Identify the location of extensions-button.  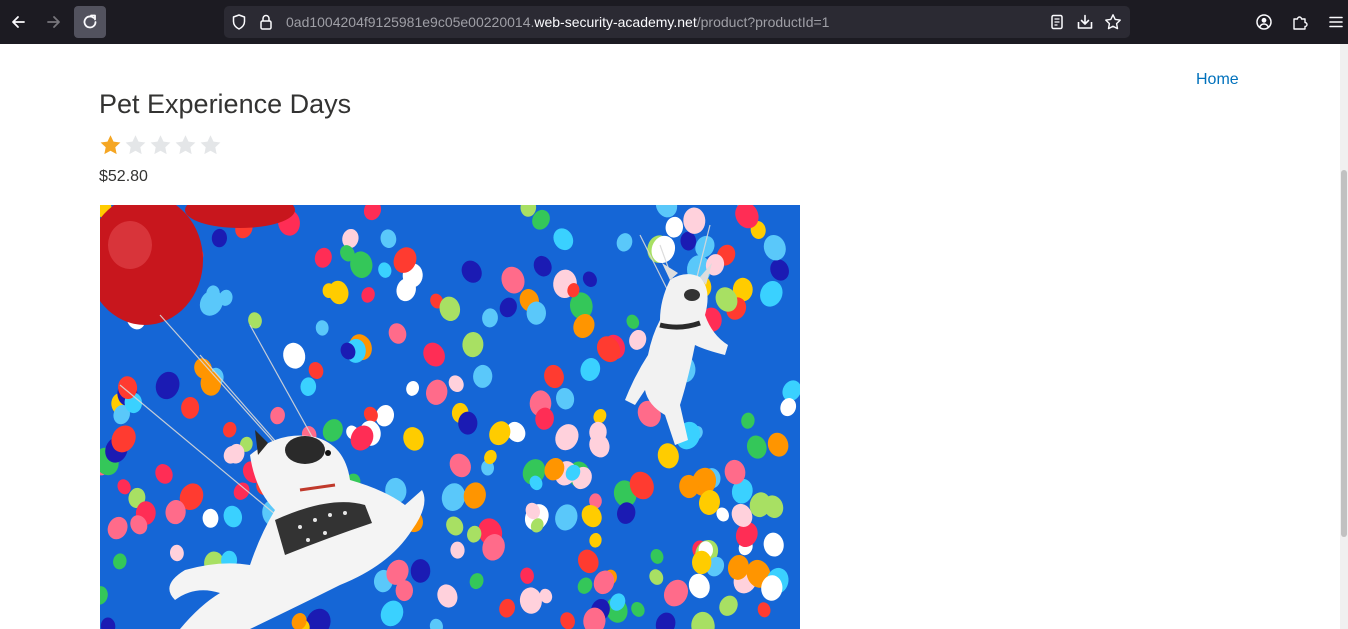
(1300, 22).